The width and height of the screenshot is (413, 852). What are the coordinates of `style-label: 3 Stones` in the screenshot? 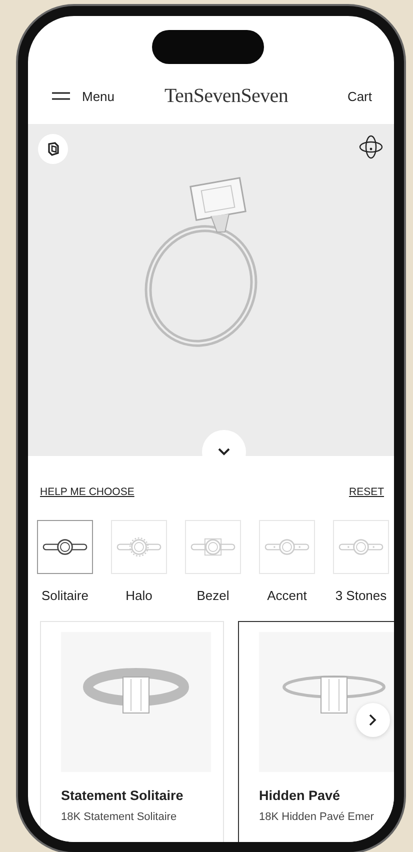 It's located at (361, 595).